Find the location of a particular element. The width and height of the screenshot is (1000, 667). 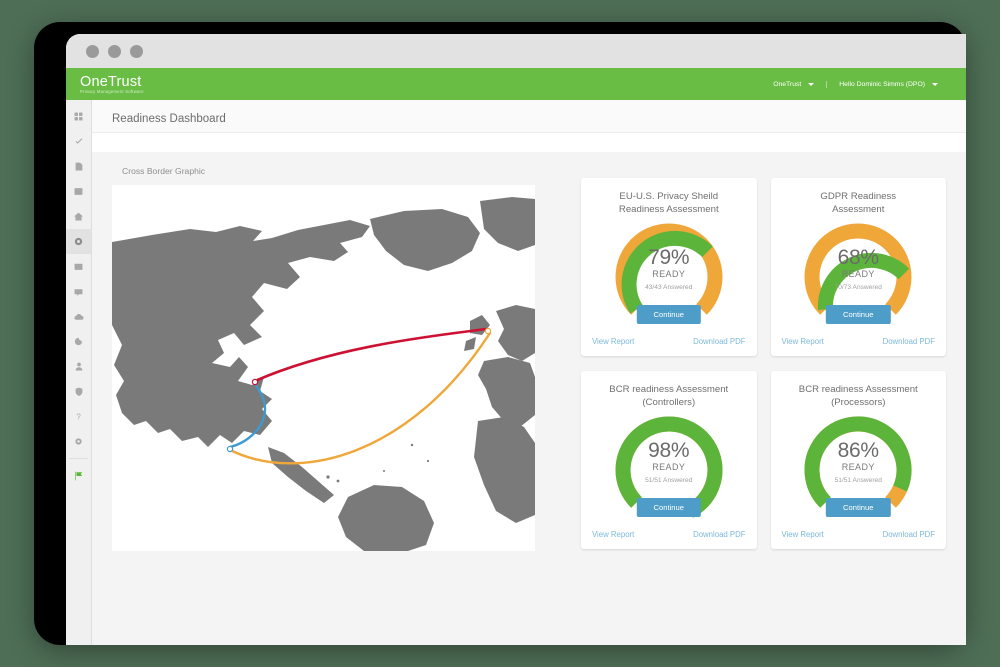

gauge-icon is located at coordinates (78, 241).